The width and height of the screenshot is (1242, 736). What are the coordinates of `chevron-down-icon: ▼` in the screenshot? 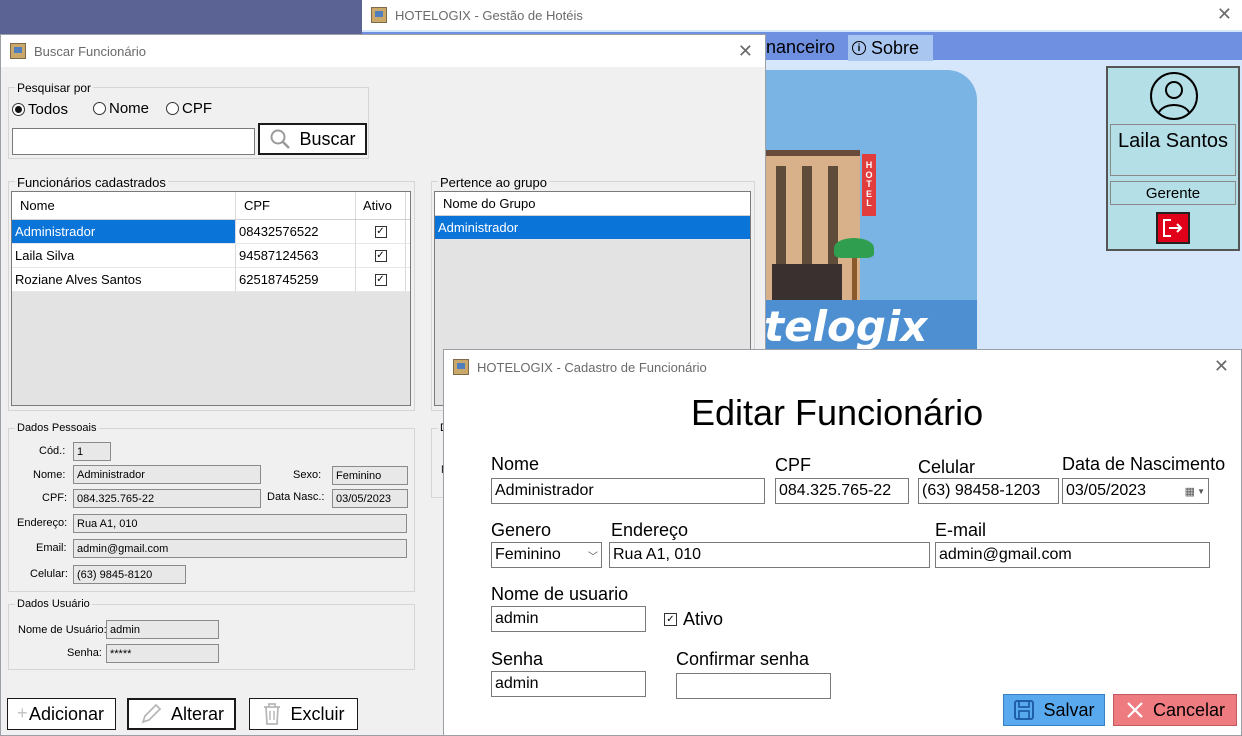 It's located at (1201, 491).